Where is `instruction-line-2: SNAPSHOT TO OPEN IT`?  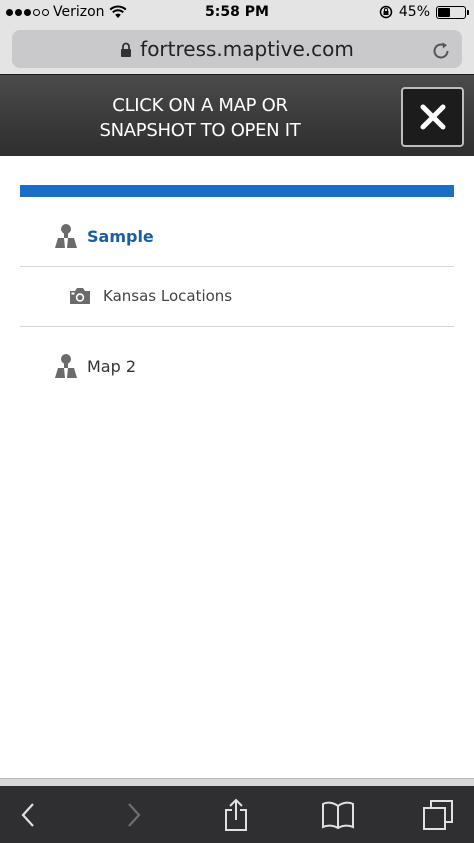
instruction-line-2: SNAPSHOT TO OPEN IT is located at coordinates (200, 130).